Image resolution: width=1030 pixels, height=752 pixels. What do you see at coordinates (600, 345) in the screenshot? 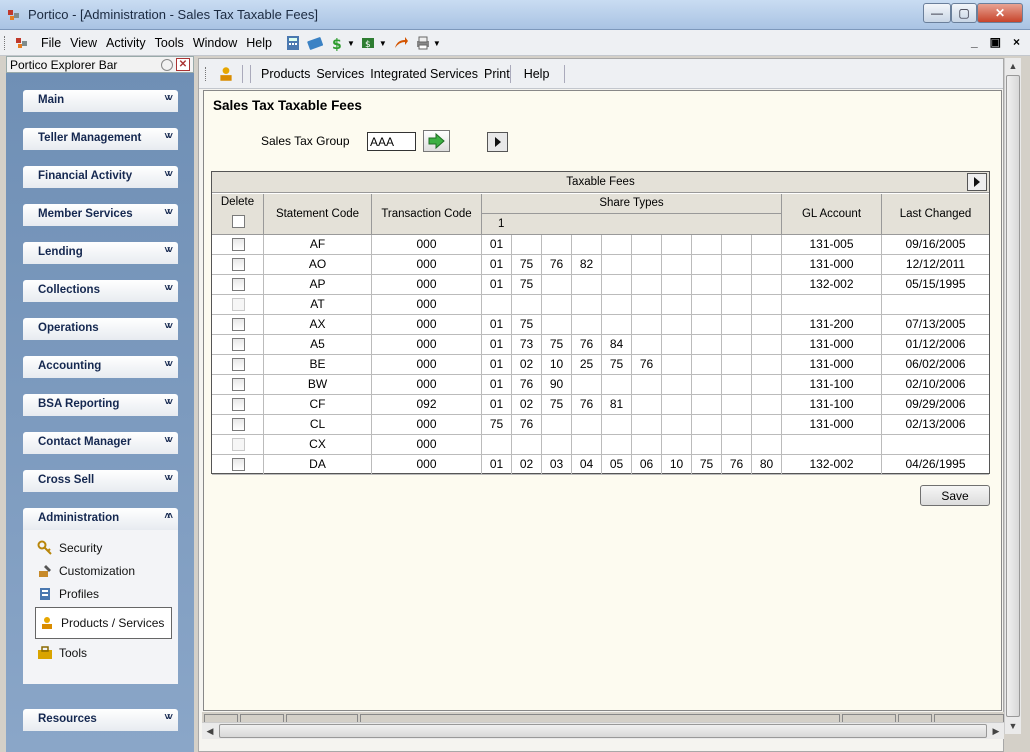
I see `table-row: A5 000 01 73 75 76 84 131-000 01/12/2006` at bounding box center [600, 345].